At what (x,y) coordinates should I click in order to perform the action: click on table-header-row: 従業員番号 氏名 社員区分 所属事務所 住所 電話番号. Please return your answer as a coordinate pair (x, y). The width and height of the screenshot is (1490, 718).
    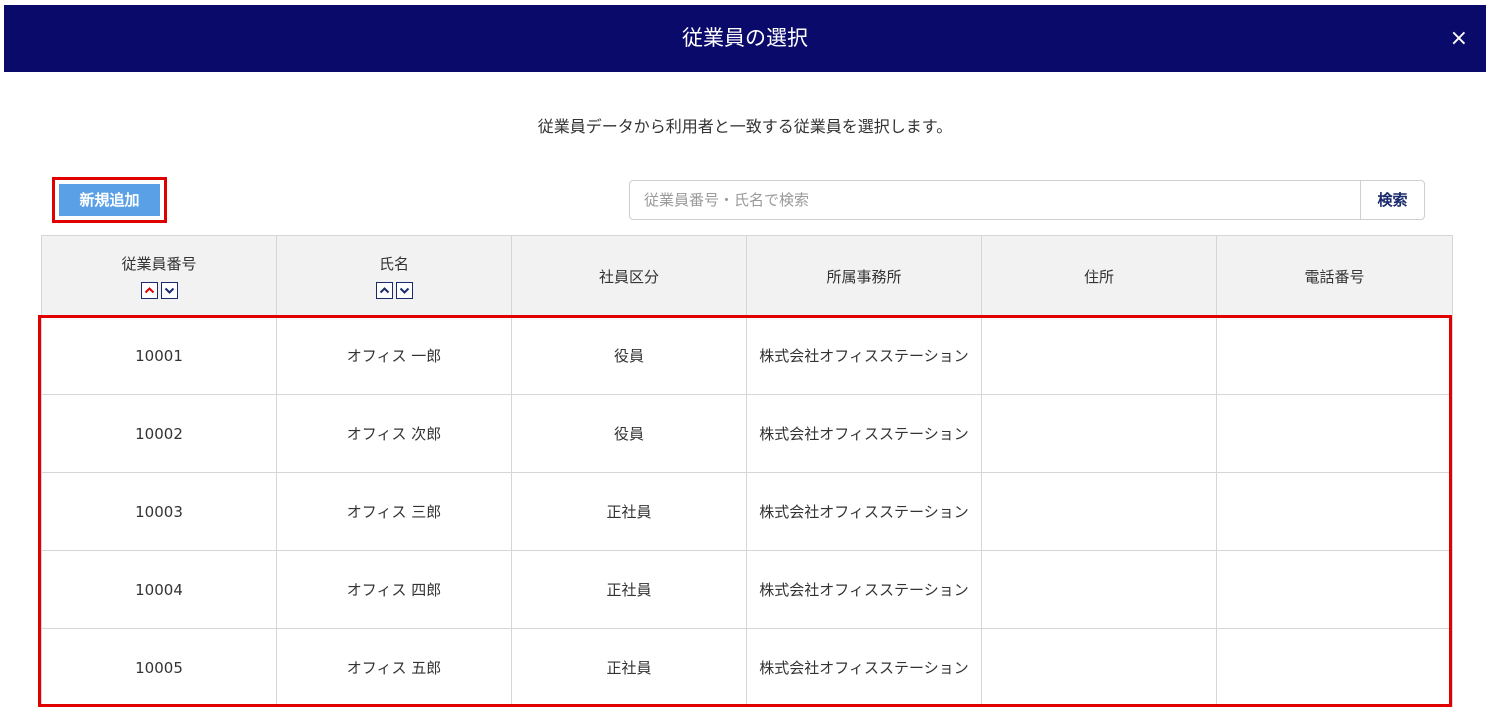
    Looking at the image, I should click on (747, 276).